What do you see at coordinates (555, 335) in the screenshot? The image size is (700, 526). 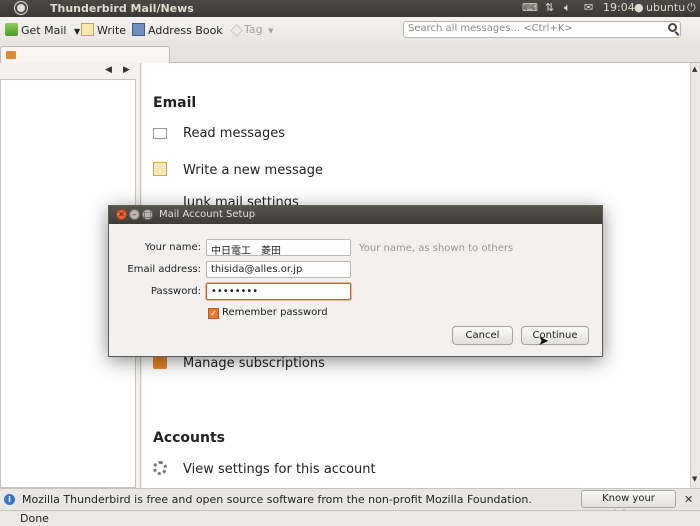 I see `continue-button: Continue` at bounding box center [555, 335].